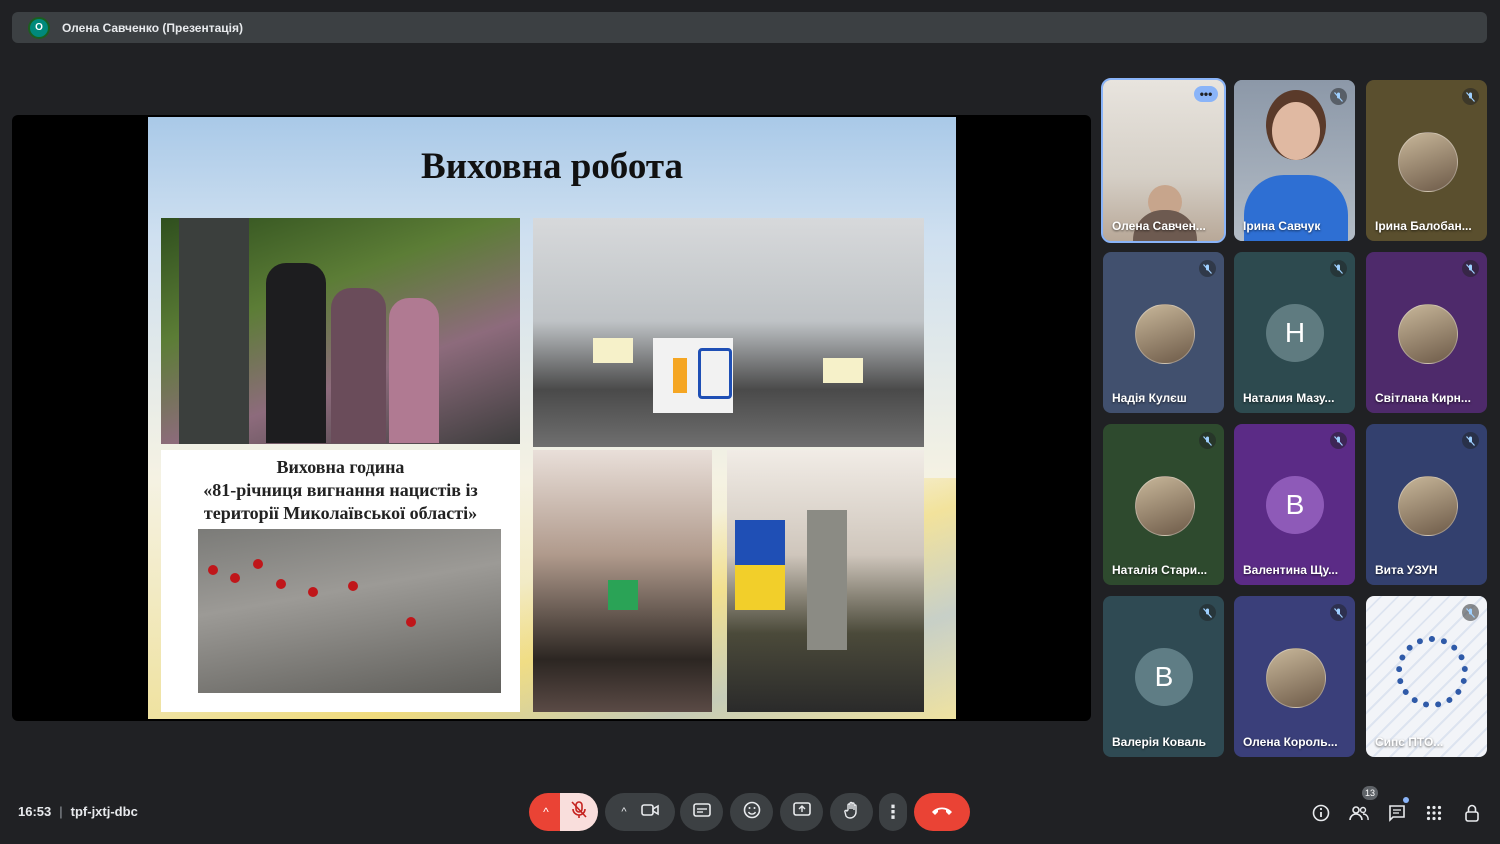  Describe the element at coordinates (349, 611) in the screenshot. I see `slide-photo-flowers` at that location.